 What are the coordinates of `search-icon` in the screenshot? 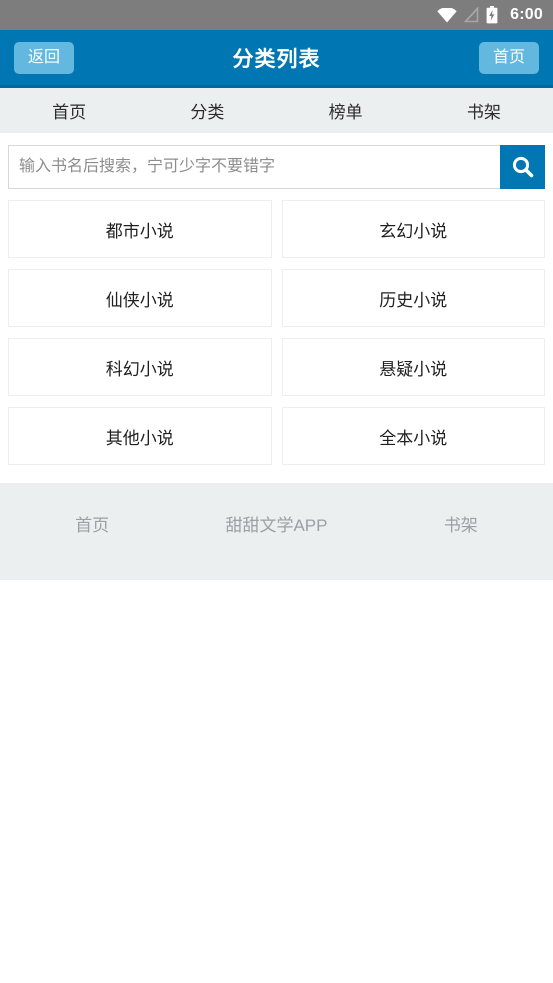 It's located at (523, 167).